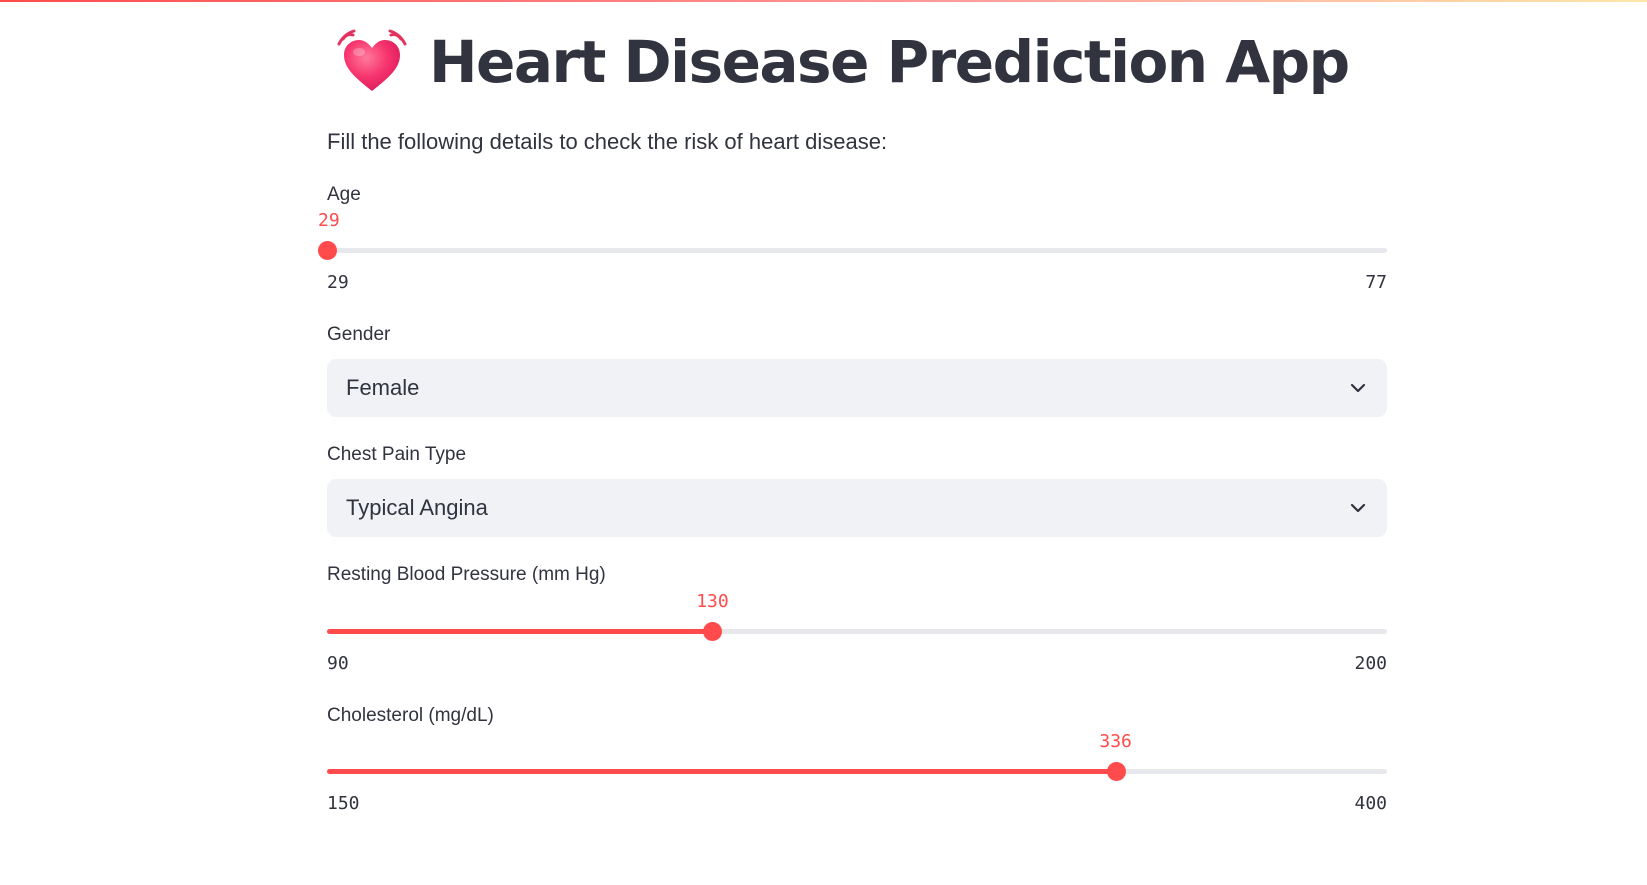 This screenshot has height=885, width=1647. What do you see at coordinates (857, 632) in the screenshot?
I see `resting-bp-slider: 130 90 200` at bounding box center [857, 632].